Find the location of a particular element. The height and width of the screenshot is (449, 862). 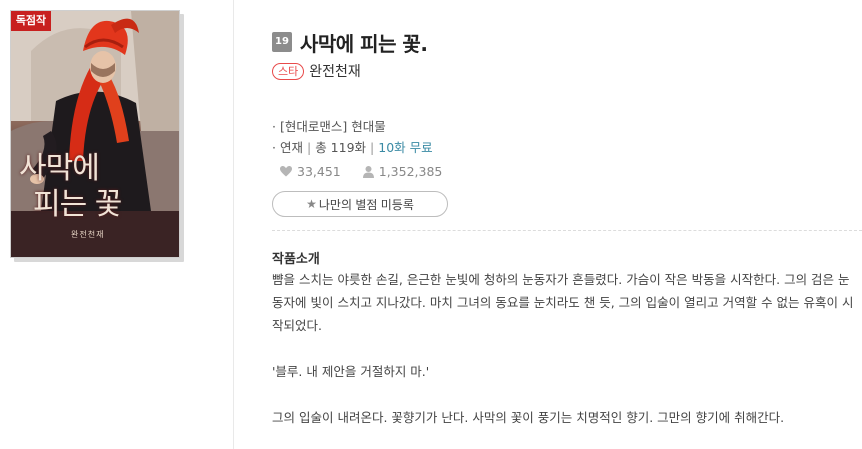

genre-line: · [현대로맨스] 현대물 is located at coordinates (329, 125).